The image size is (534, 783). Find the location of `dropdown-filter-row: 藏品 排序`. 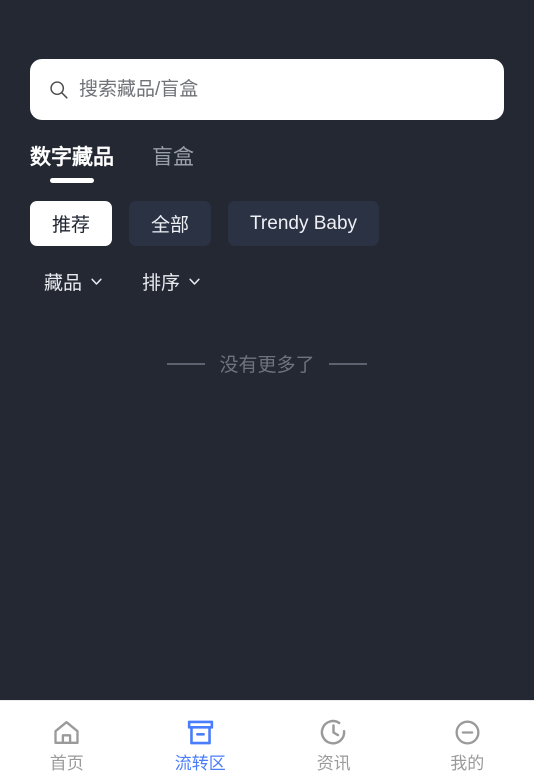

dropdown-filter-row: 藏品 排序 is located at coordinates (267, 270).